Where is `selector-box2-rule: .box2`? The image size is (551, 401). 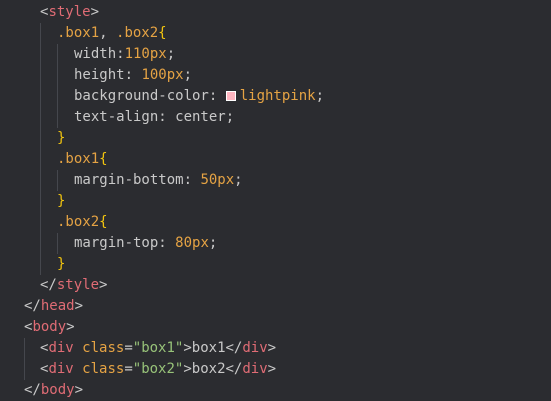 selector-box2-rule: .box2 is located at coordinates (78, 222).